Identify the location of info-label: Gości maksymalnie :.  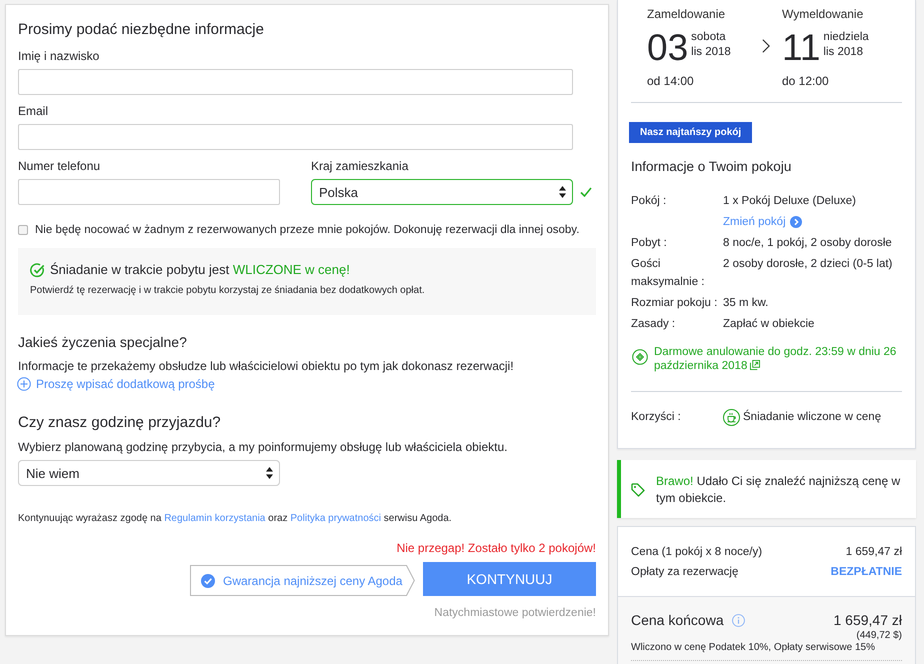
(668, 273).